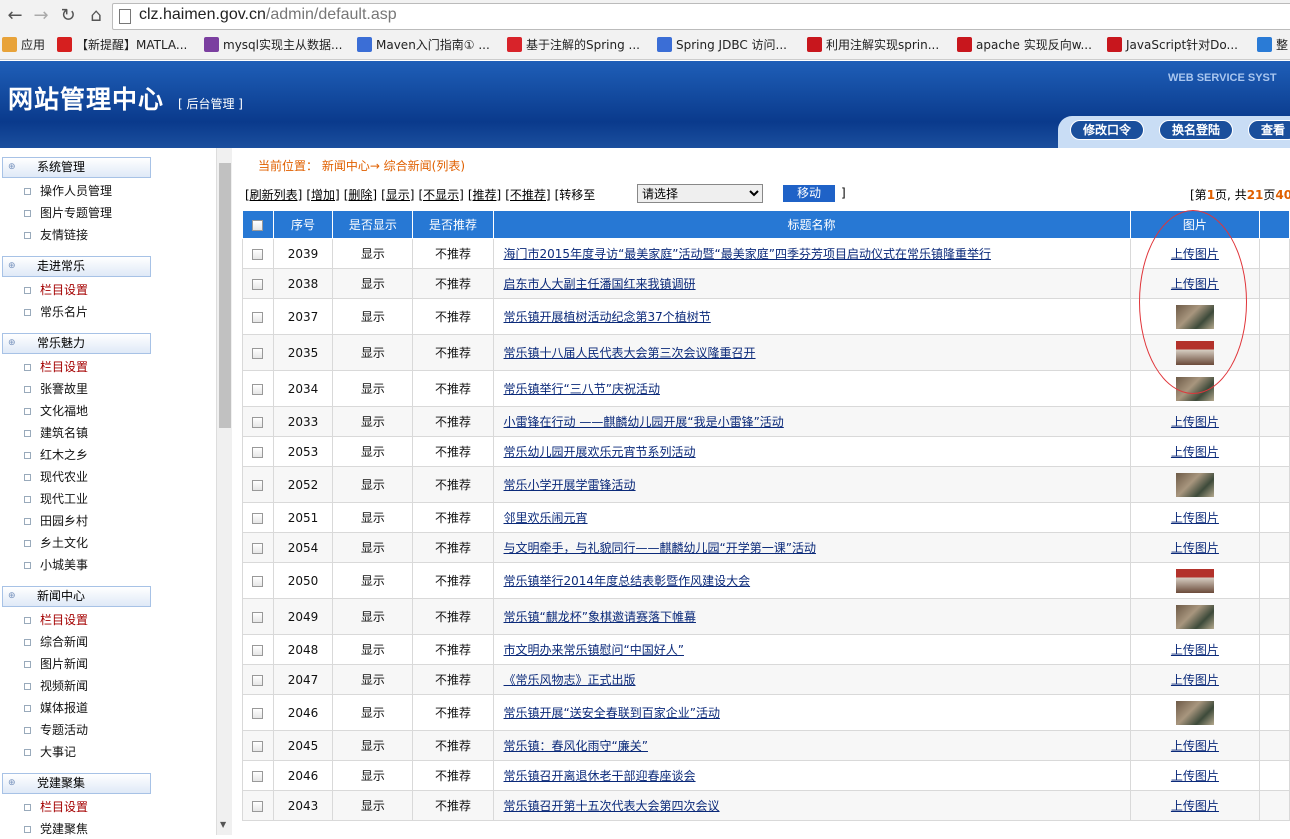 The height and width of the screenshot is (839, 1290). I want to click on row-title-link: 常乐小学开展学雷锋活动, so click(570, 485).